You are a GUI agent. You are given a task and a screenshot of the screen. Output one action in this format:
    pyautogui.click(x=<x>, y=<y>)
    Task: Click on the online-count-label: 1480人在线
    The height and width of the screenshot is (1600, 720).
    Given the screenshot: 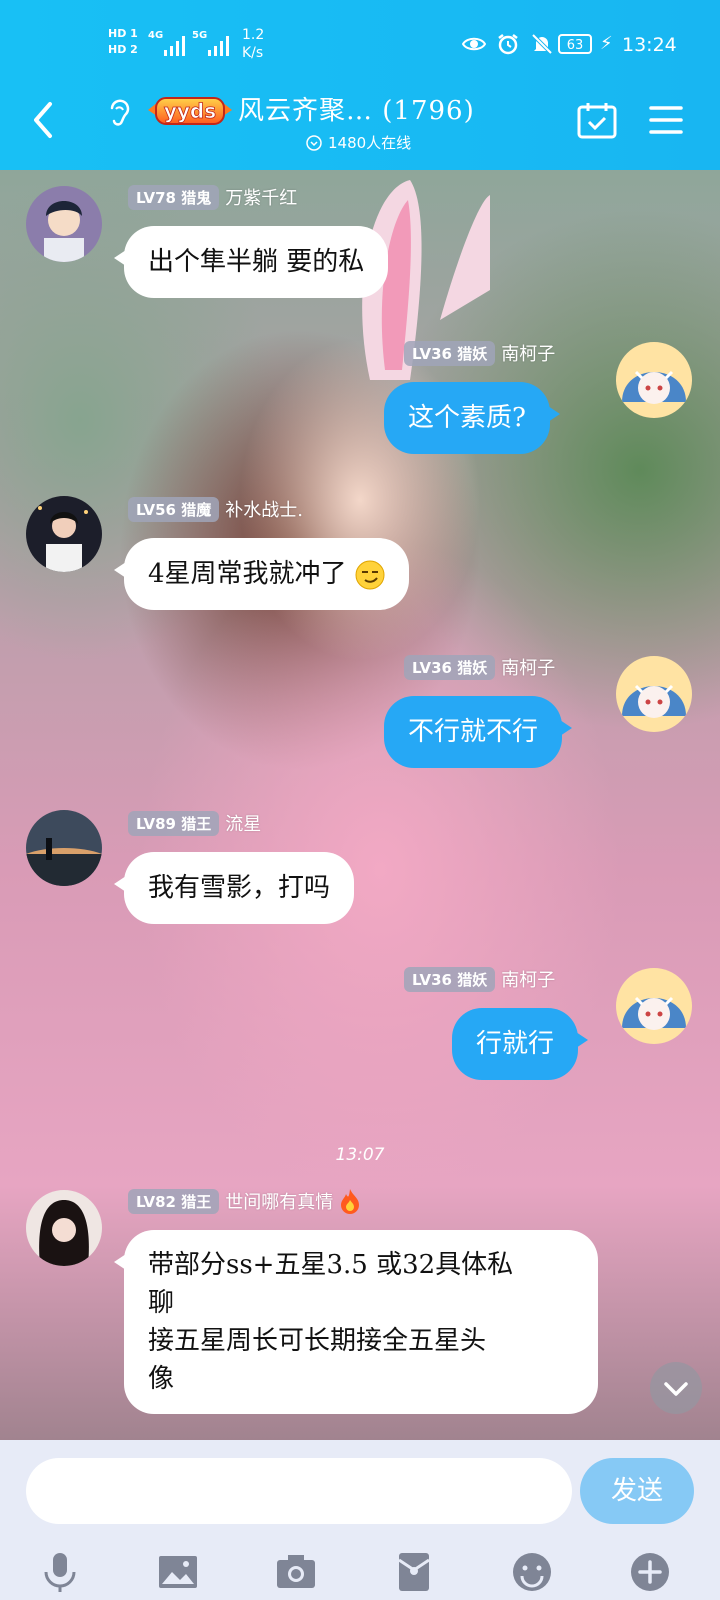 What is the action you would take?
    pyautogui.click(x=370, y=143)
    